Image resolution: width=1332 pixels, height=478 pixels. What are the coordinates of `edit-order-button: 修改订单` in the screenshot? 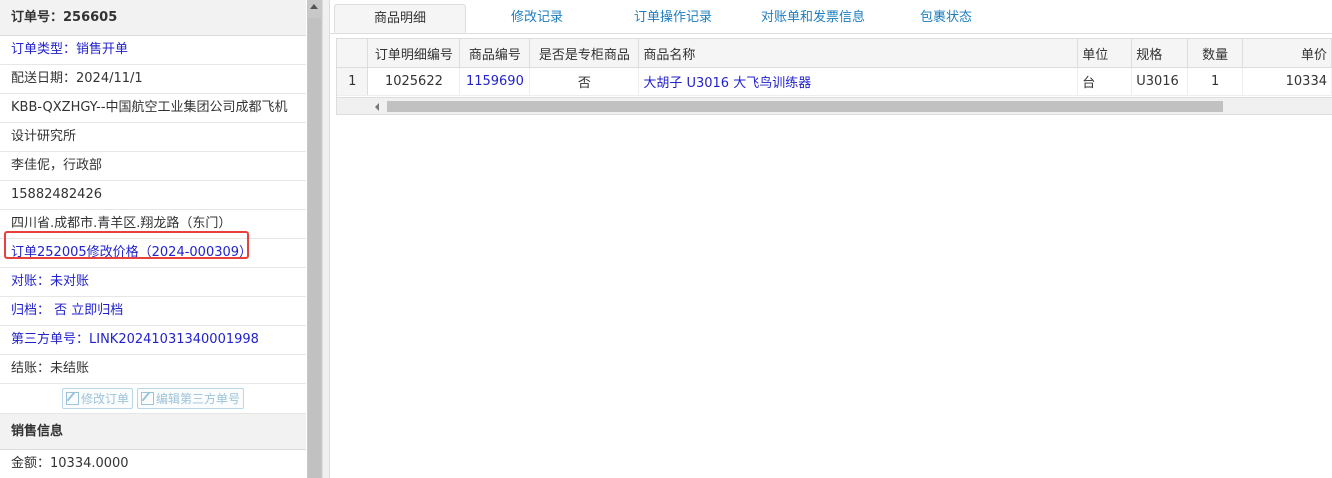 It's located at (97, 398).